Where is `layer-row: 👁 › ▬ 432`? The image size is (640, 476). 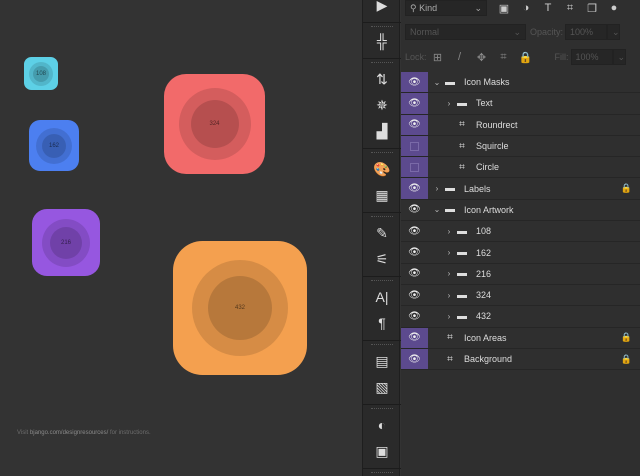
layer-row: 👁 › ▬ 432 is located at coordinates (520, 317).